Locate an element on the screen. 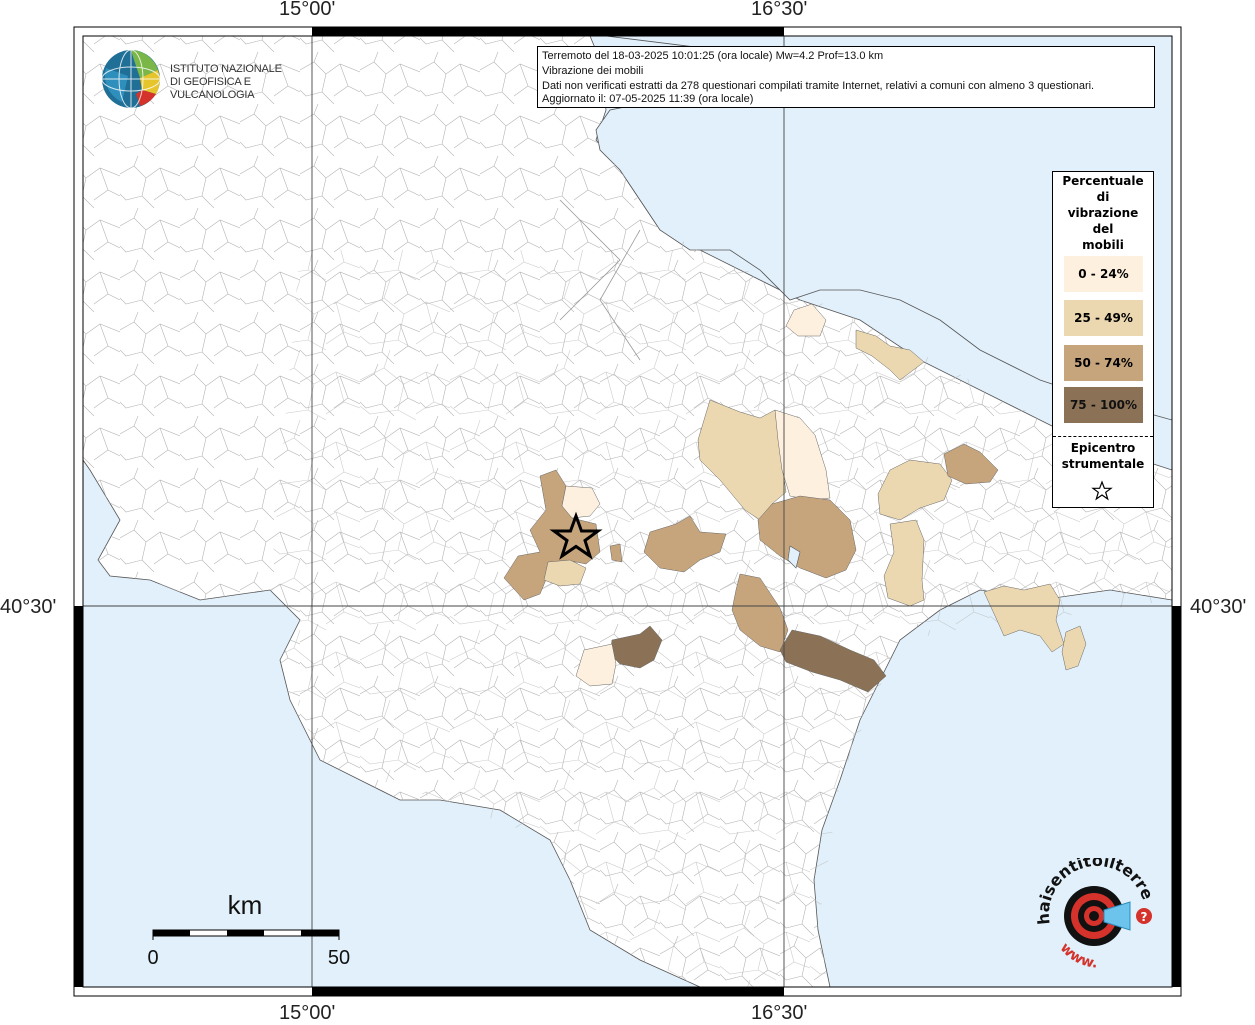 The width and height of the screenshot is (1255, 1025). legend-separator is located at coordinates (1103, 436).